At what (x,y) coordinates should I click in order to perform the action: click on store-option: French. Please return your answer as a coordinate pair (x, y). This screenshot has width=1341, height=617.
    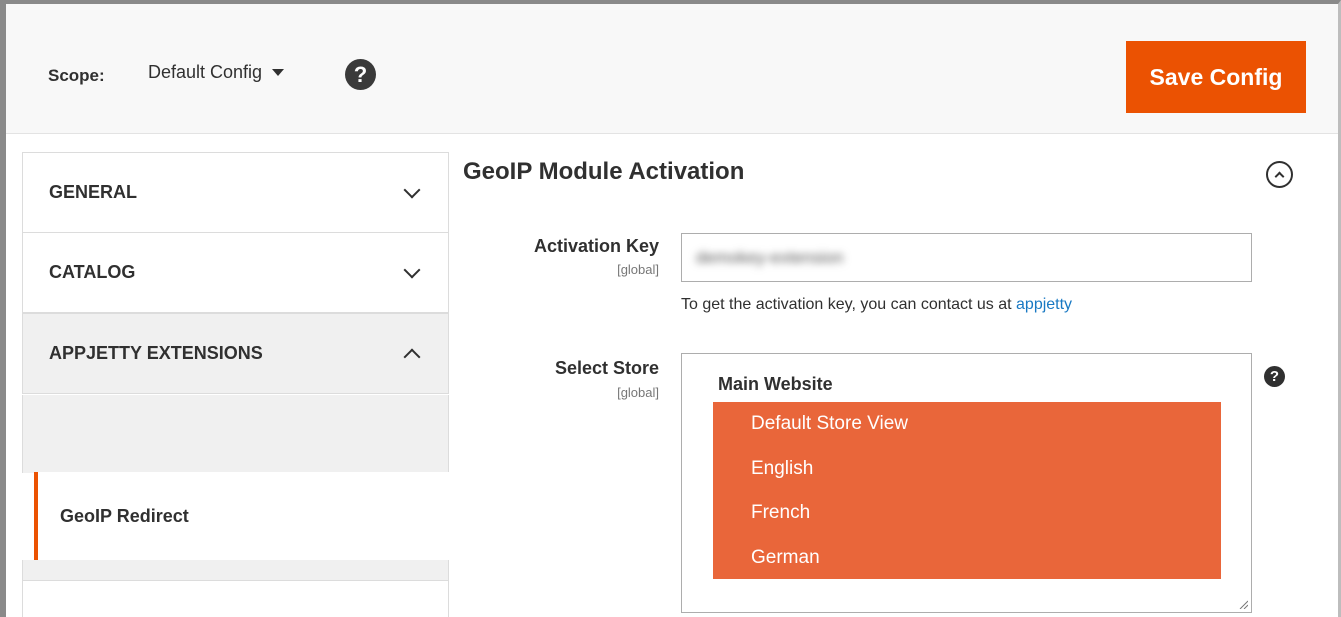
    Looking at the image, I should click on (967, 513).